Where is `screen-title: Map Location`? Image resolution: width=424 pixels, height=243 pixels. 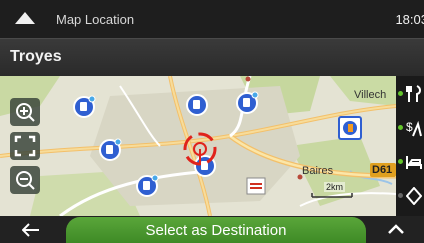 screen-title: Map Location is located at coordinates (95, 19).